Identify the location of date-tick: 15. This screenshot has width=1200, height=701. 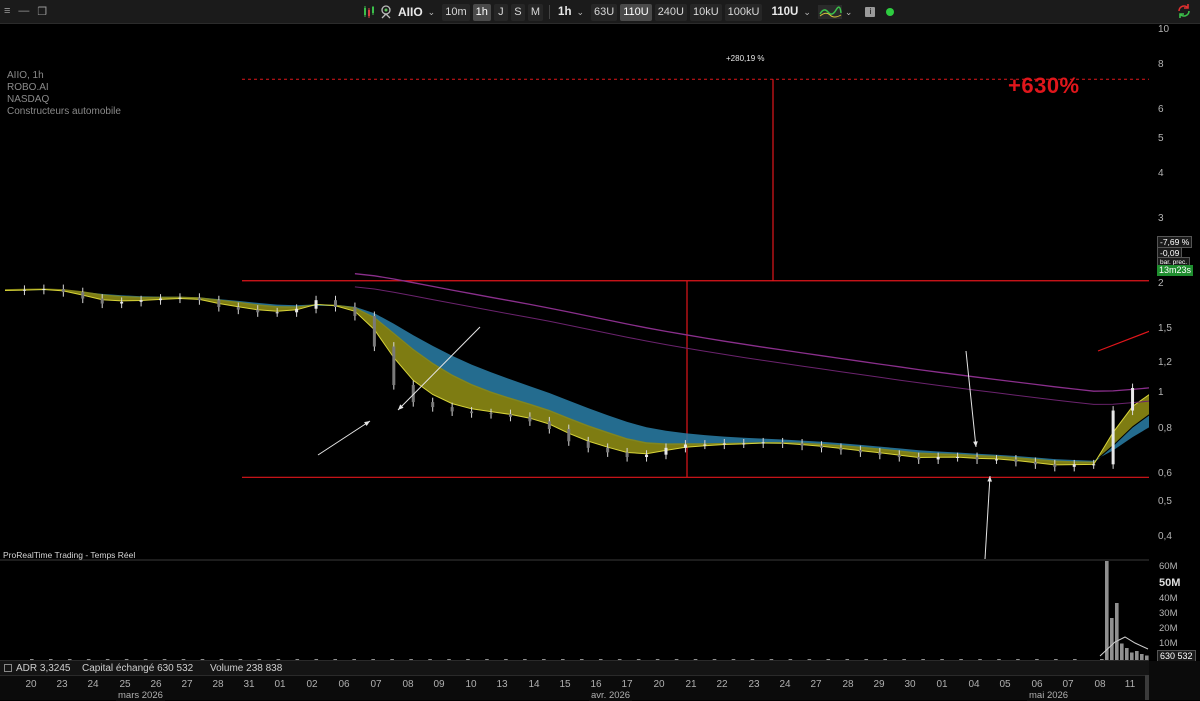
(565, 684).